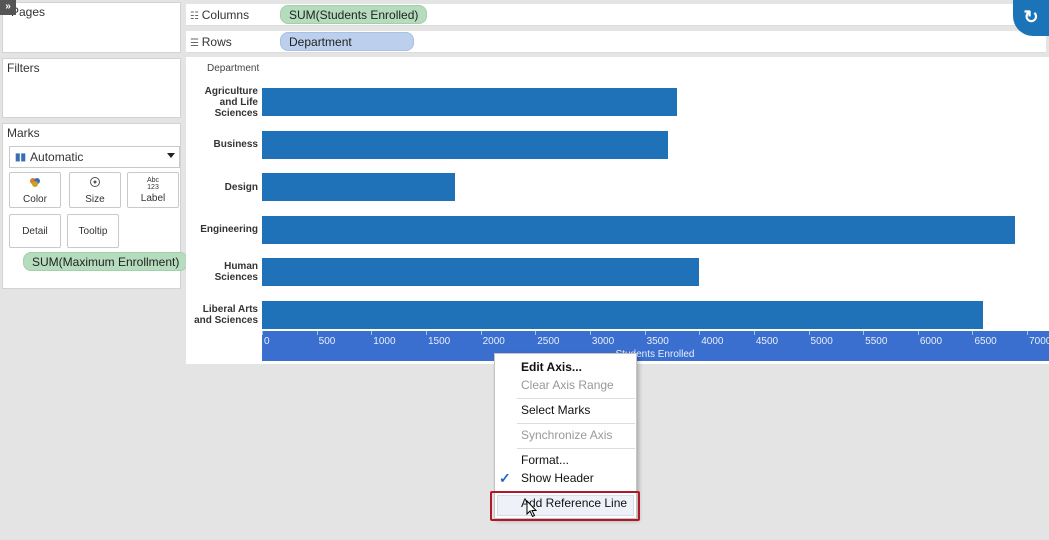  What do you see at coordinates (493, 341) in the screenshot?
I see `x-tick-label: 2000` at bounding box center [493, 341].